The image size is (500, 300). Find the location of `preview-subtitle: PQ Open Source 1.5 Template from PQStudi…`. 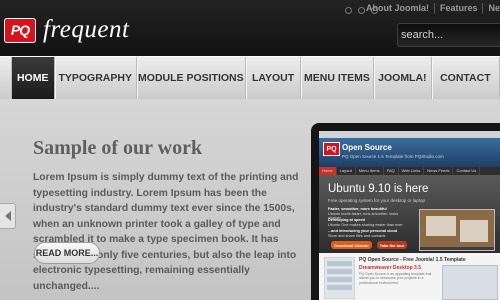

preview-subtitle: PQ Open Source 1.5 Template from PQStudi… is located at coordinates (393, 156).